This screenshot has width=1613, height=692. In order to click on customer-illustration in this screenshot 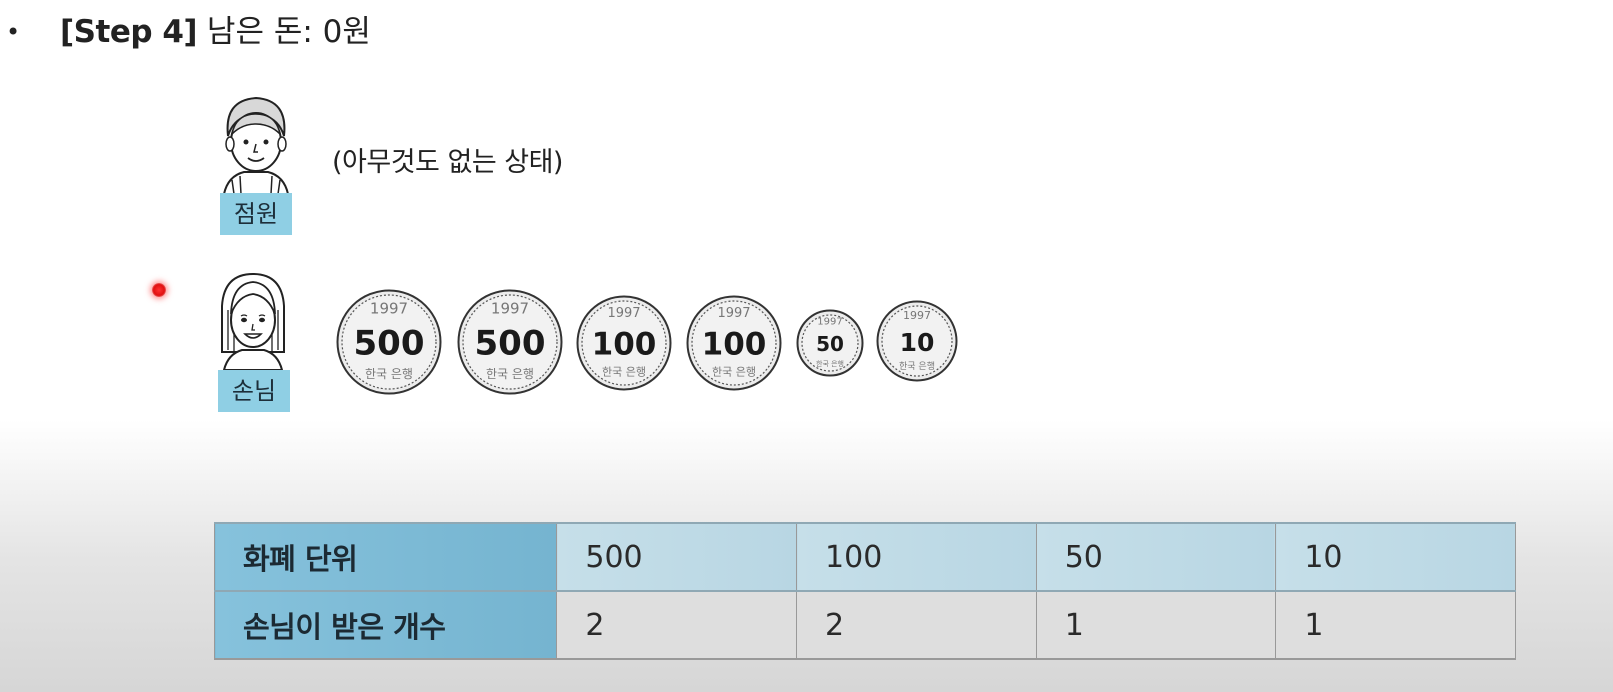, I will do `click(253, 320)`.